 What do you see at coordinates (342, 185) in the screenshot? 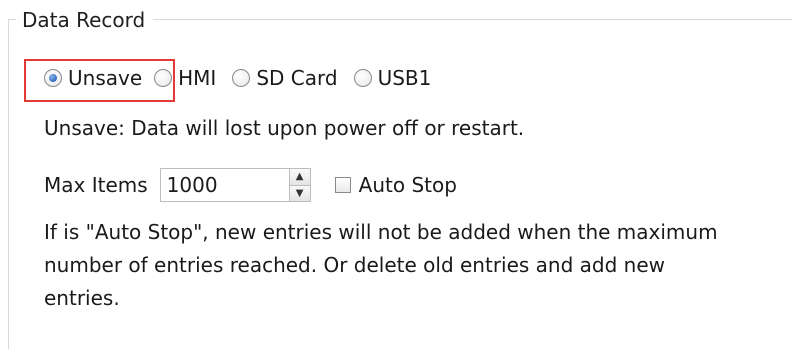
I see `checkbox-icon` at bounding box center [342, 185].